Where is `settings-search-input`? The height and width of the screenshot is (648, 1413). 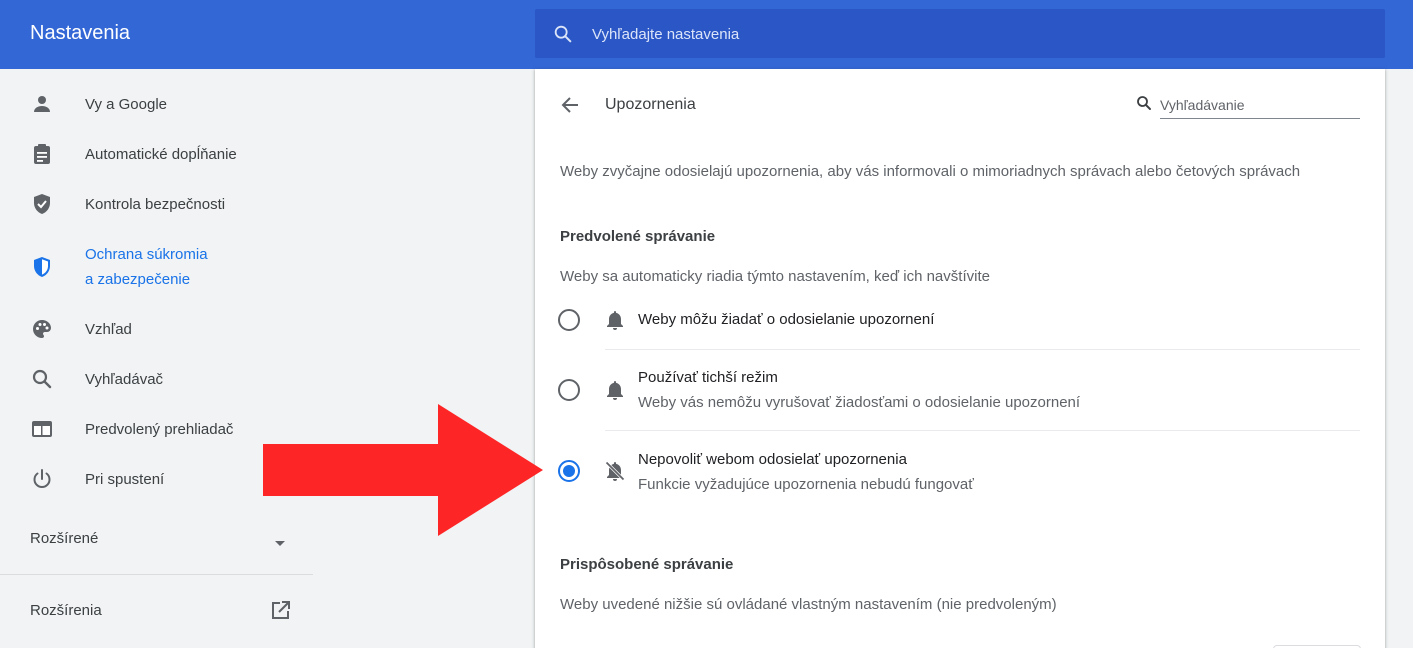
settings-search-input is located at coordinates (972, 34).